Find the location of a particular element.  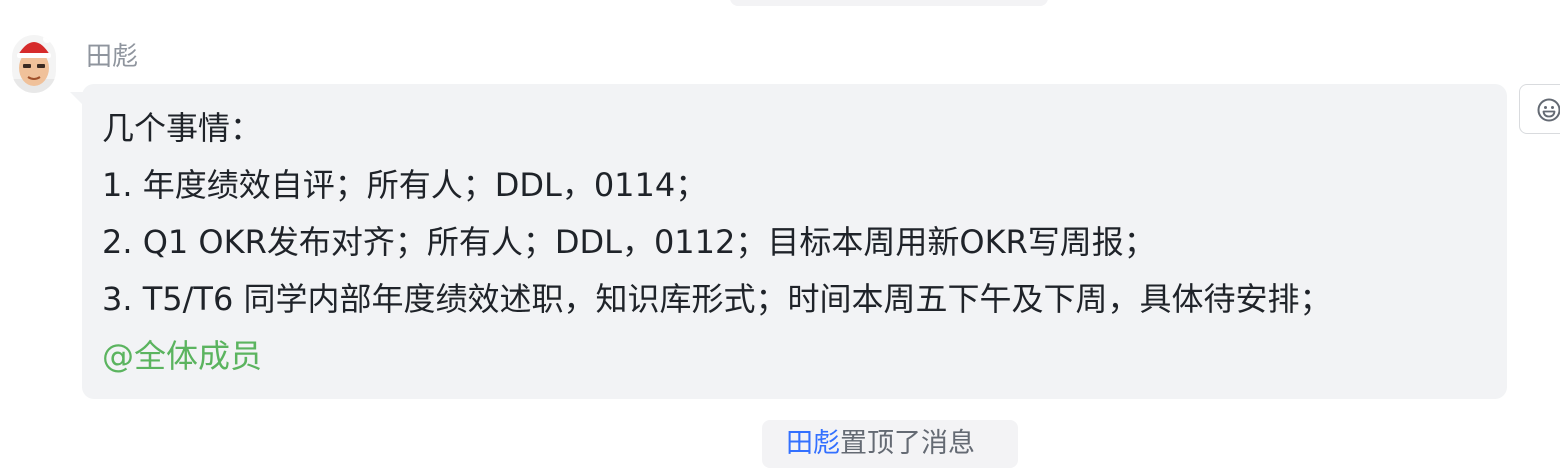

add-reaction-button is located at coordinates (1539, 109).